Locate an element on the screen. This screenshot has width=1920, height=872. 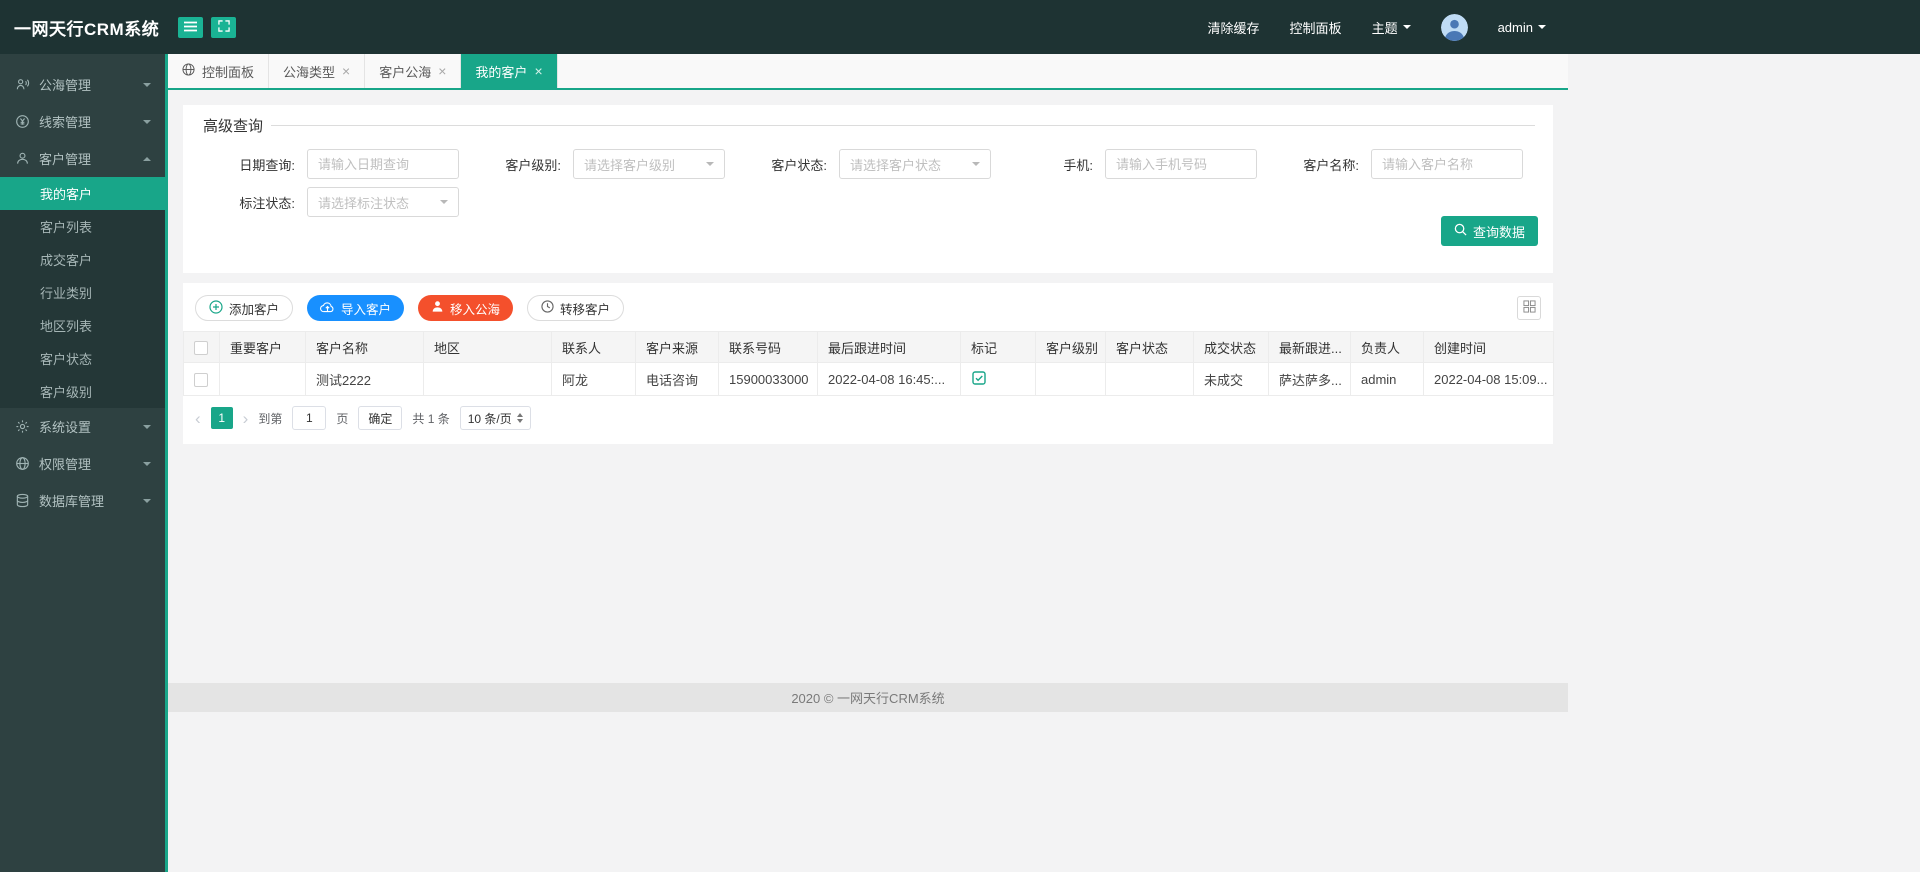
move-to-public-sea-button: 移入公海 is located at coordinates (466, 308).